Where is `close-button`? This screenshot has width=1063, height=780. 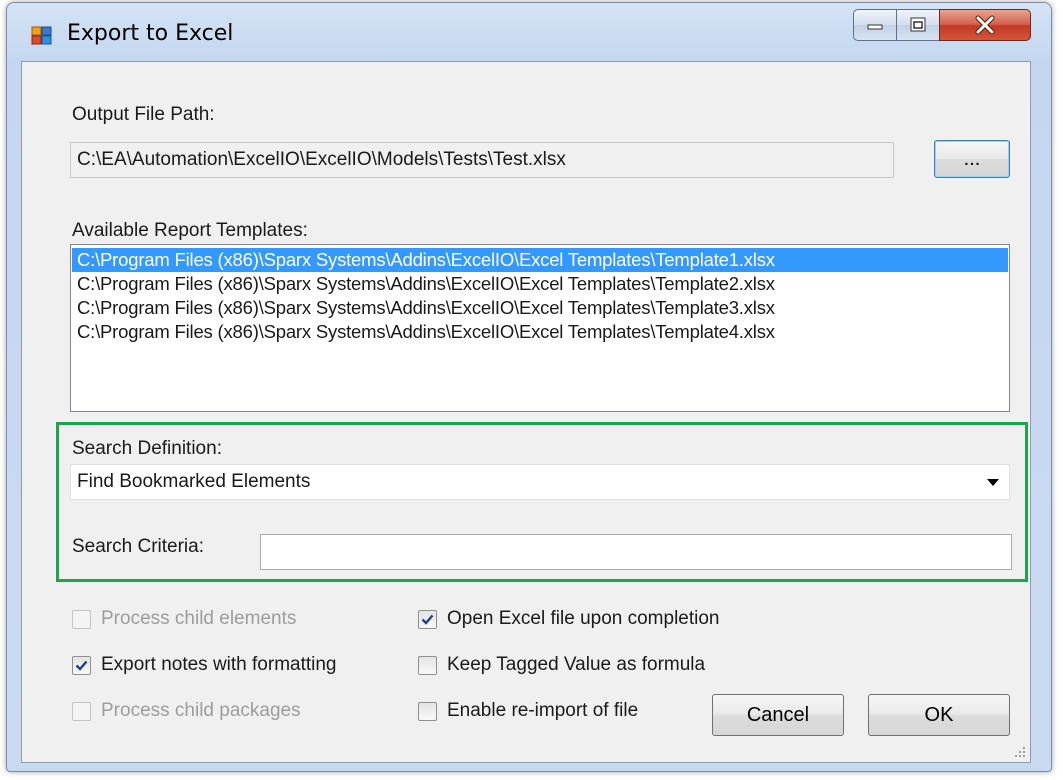 close-button is located at coordinates (985, 25).